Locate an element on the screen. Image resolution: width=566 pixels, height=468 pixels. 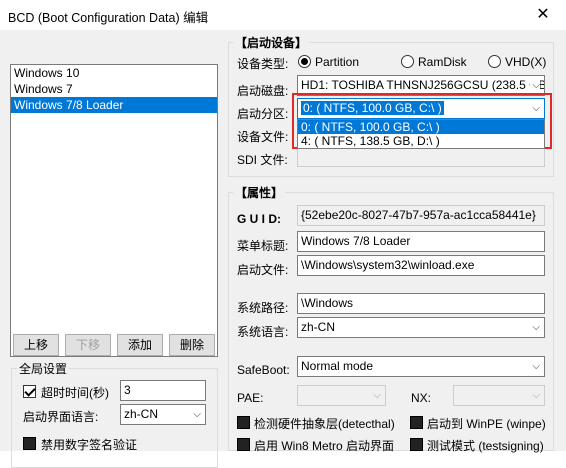
ui-lang-label: 启动界面语言: is located at coordinates (61, 417).